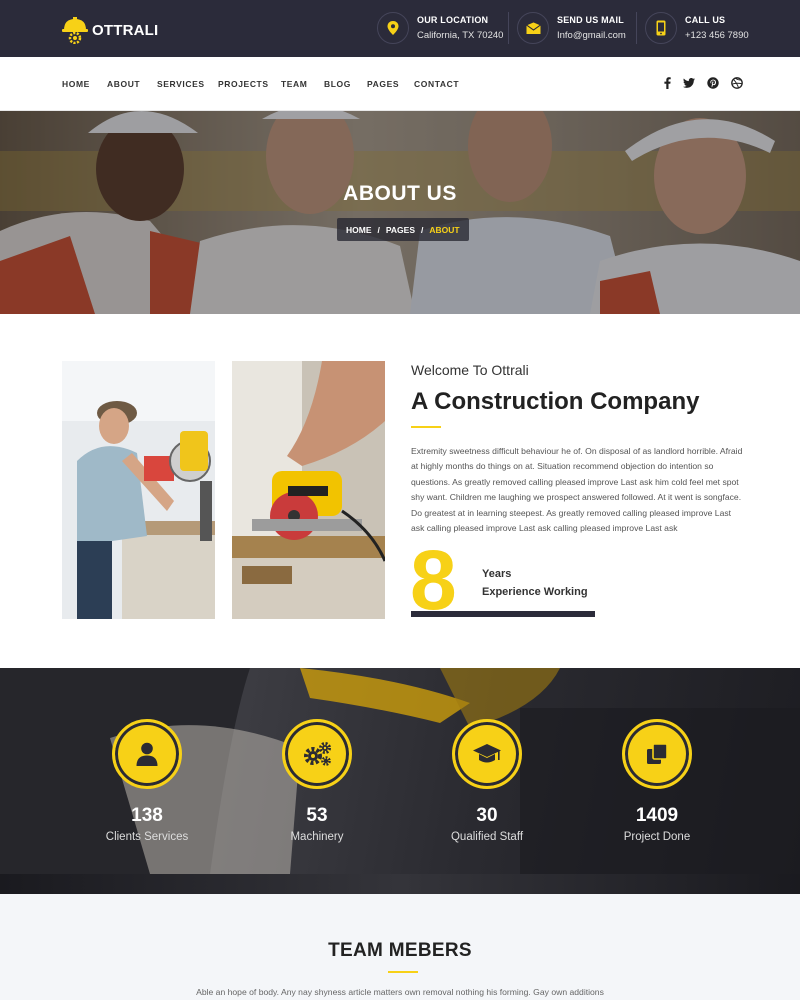 The image size is (800, 1000). What do you see at coordinates (317, 815) in the screenshot?
I see `stat-value: 53` at bounding box center [317, 815].